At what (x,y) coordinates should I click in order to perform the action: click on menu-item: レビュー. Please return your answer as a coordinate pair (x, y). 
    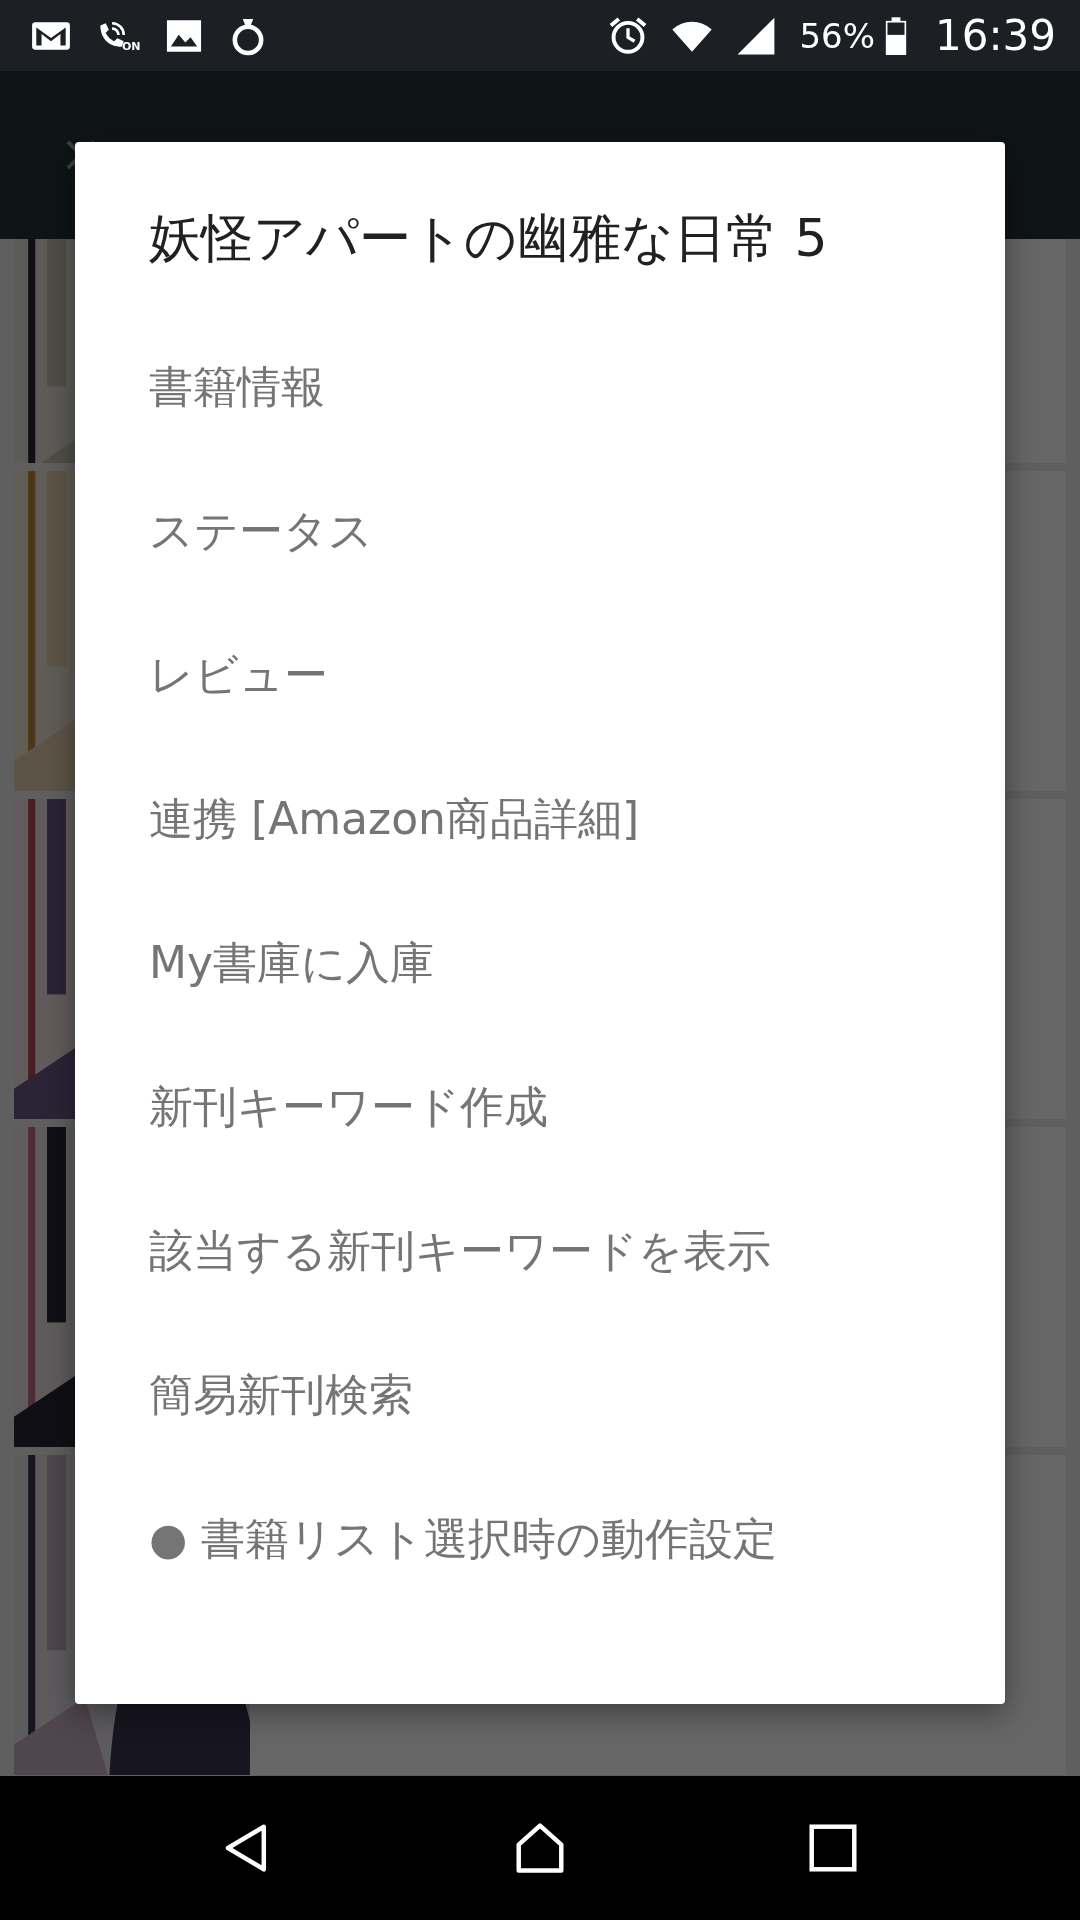
    Looking at the image, I should click on (238, 674).